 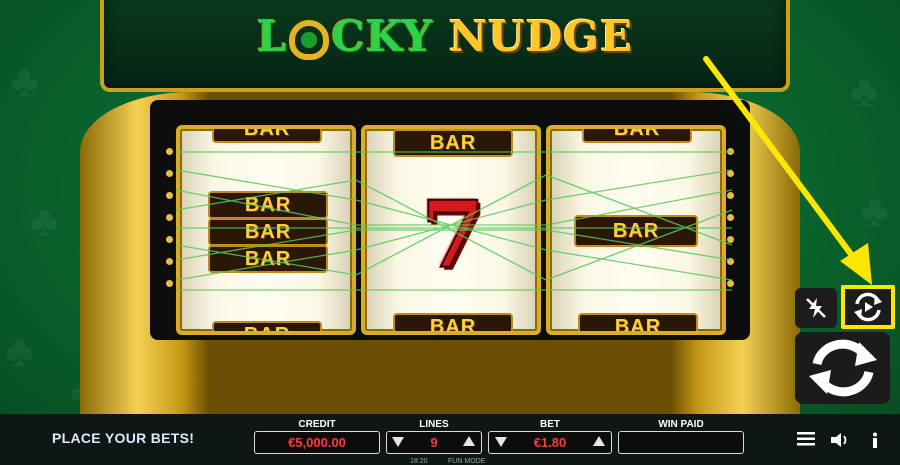 I want to click on mode-label: FUN MODE, so click(x=467, y=461).